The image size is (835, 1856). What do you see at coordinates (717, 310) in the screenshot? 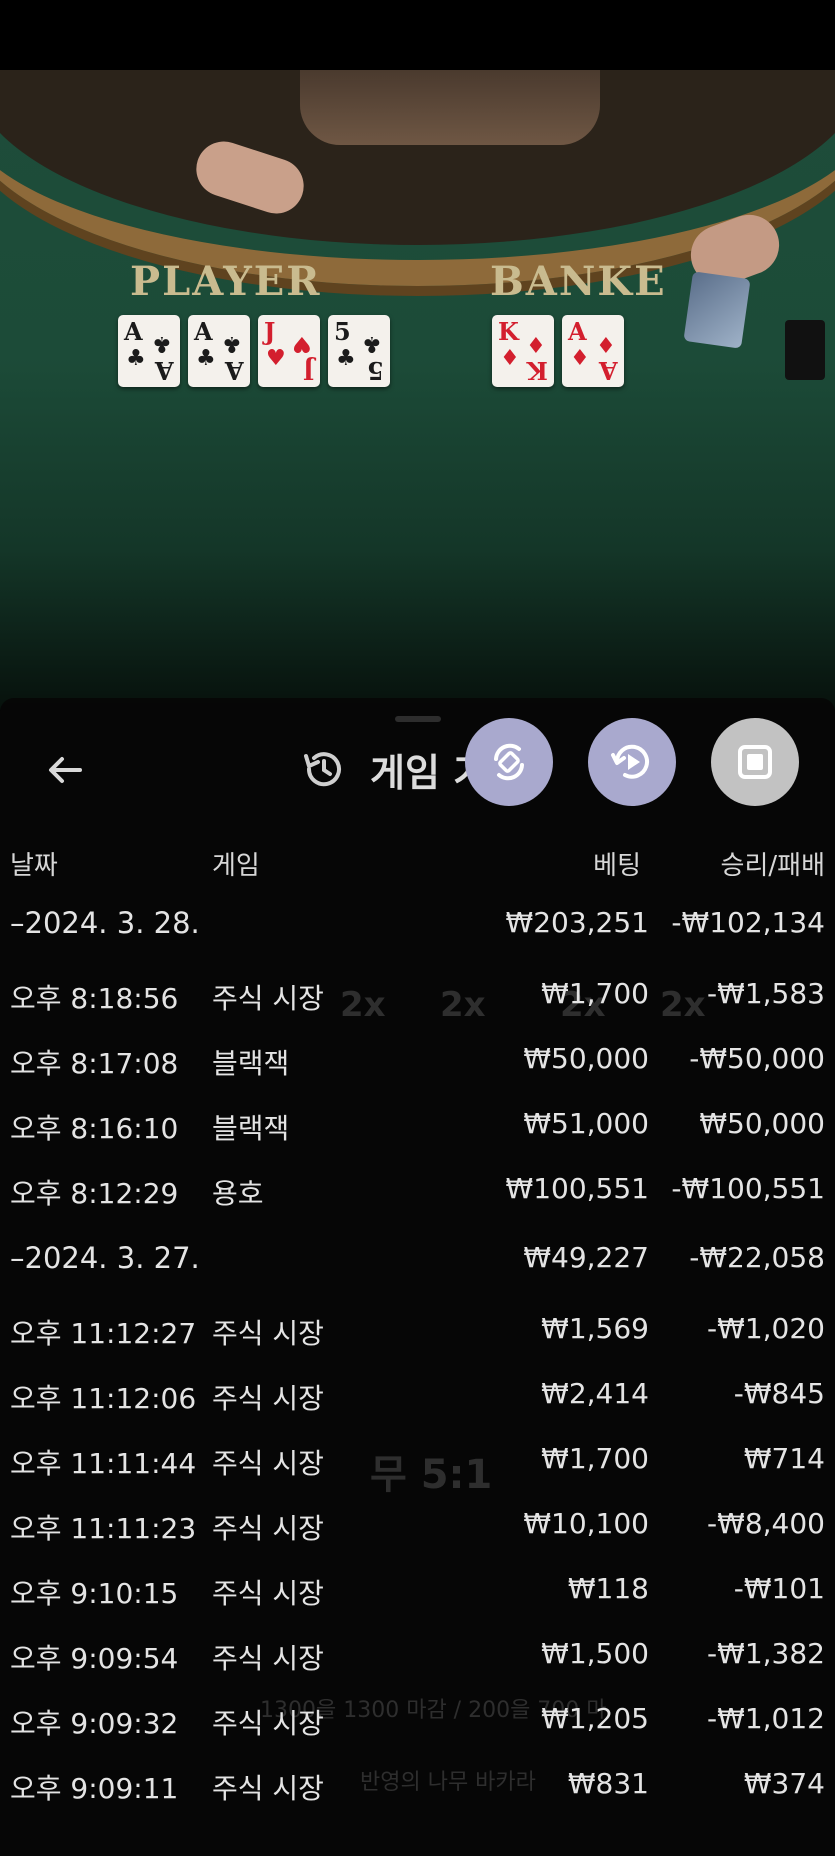
I see `dealer-card` at bounding box center [717, 310].